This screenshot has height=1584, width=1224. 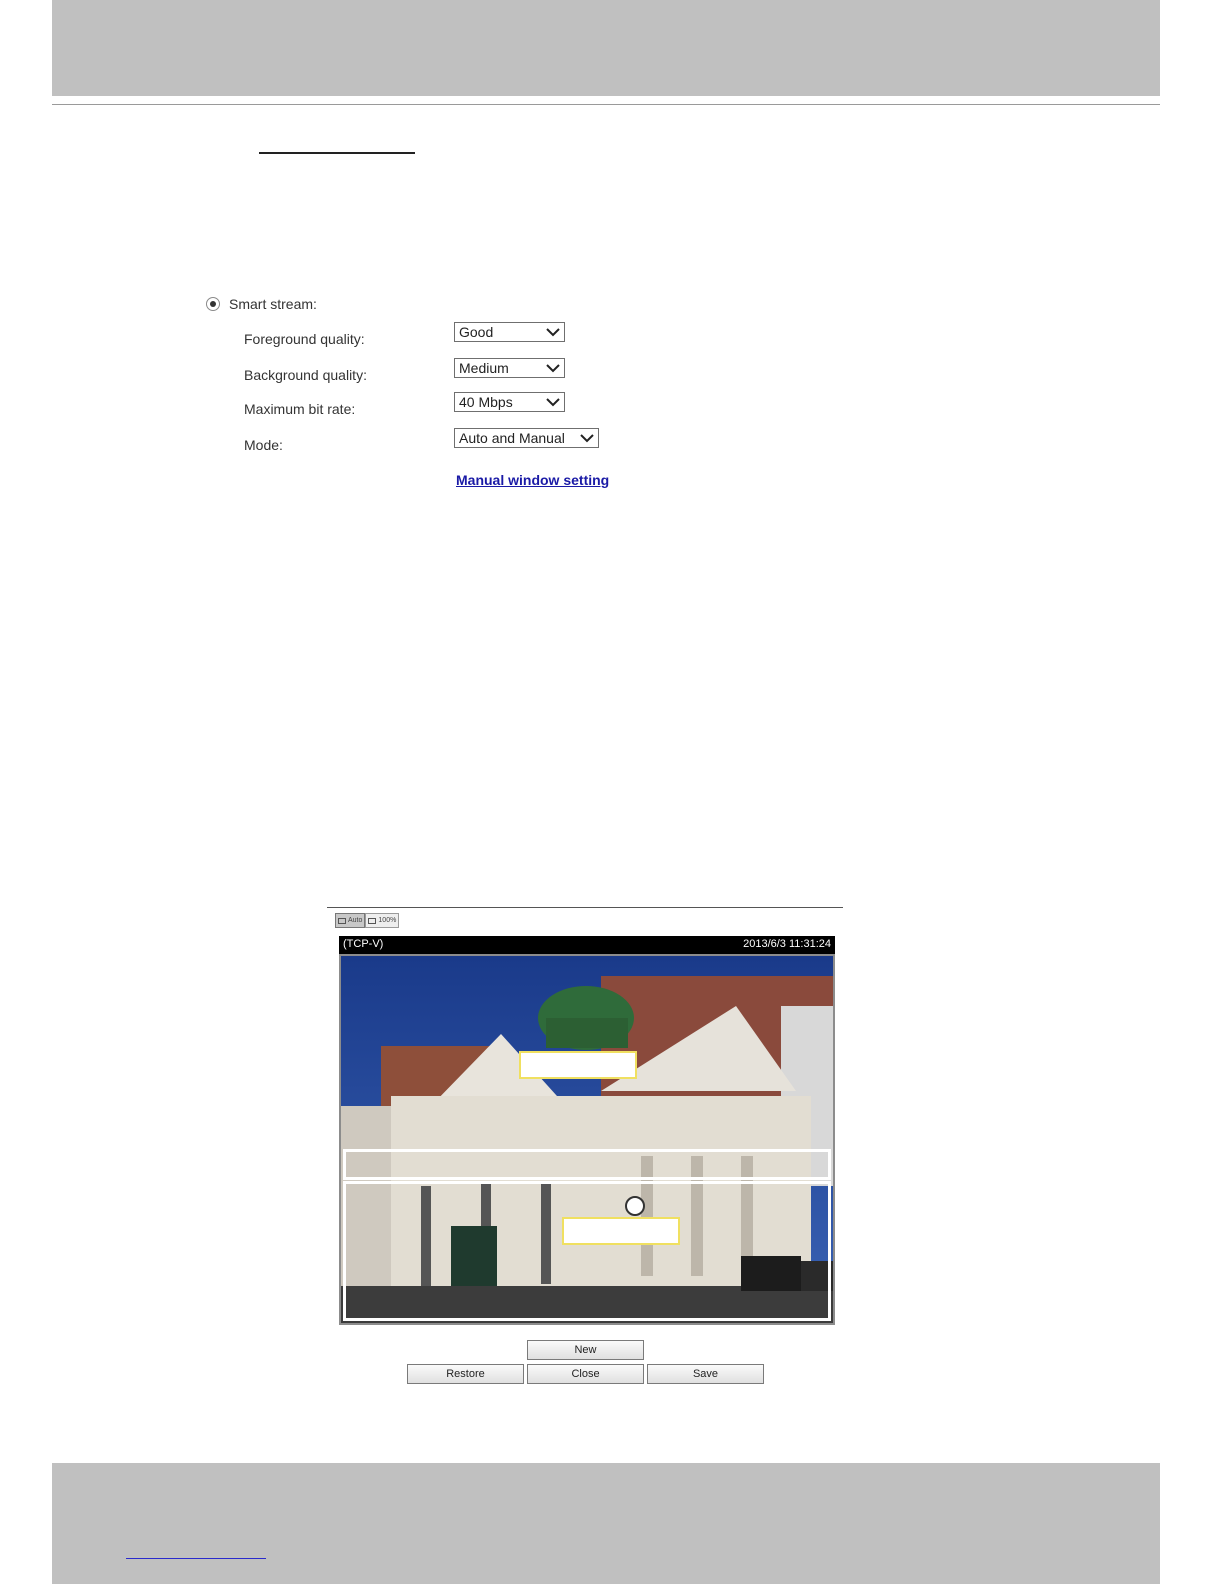 I want to click on fit-screen-icon, so click(x=342, y=920).